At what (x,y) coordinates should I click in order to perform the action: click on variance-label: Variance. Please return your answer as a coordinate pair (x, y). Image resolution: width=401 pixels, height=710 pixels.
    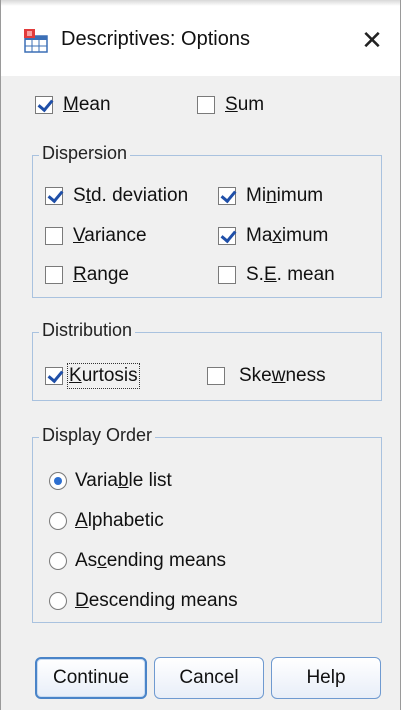
    Looking at the image, I should click on (110, 235).